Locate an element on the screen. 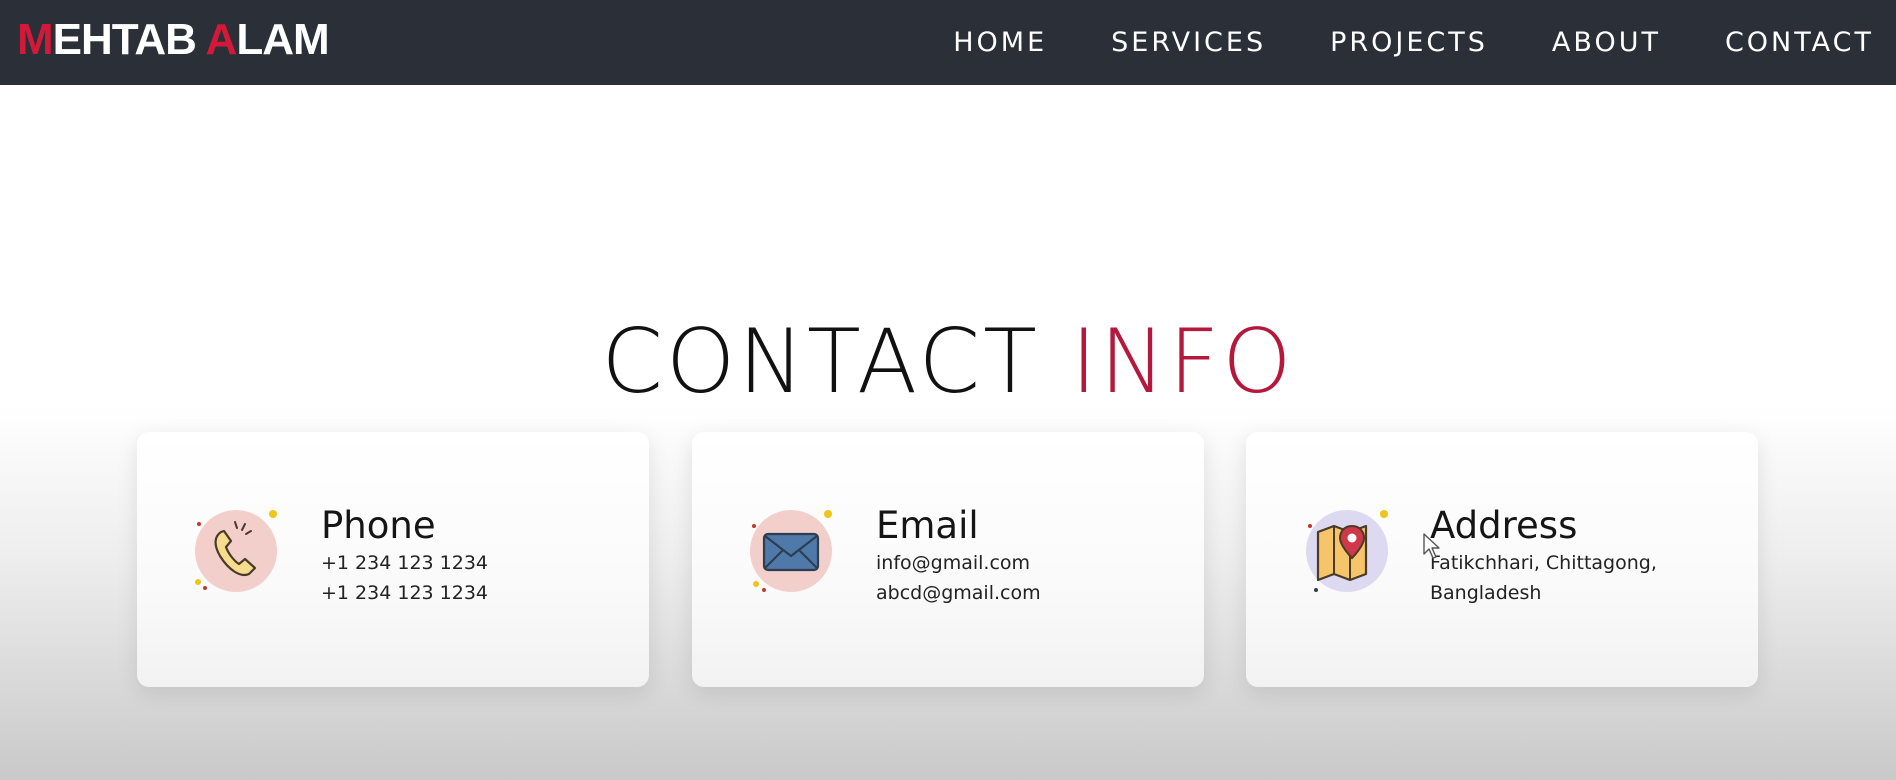  map-pin-icon is located at coordinates (1347, 551).